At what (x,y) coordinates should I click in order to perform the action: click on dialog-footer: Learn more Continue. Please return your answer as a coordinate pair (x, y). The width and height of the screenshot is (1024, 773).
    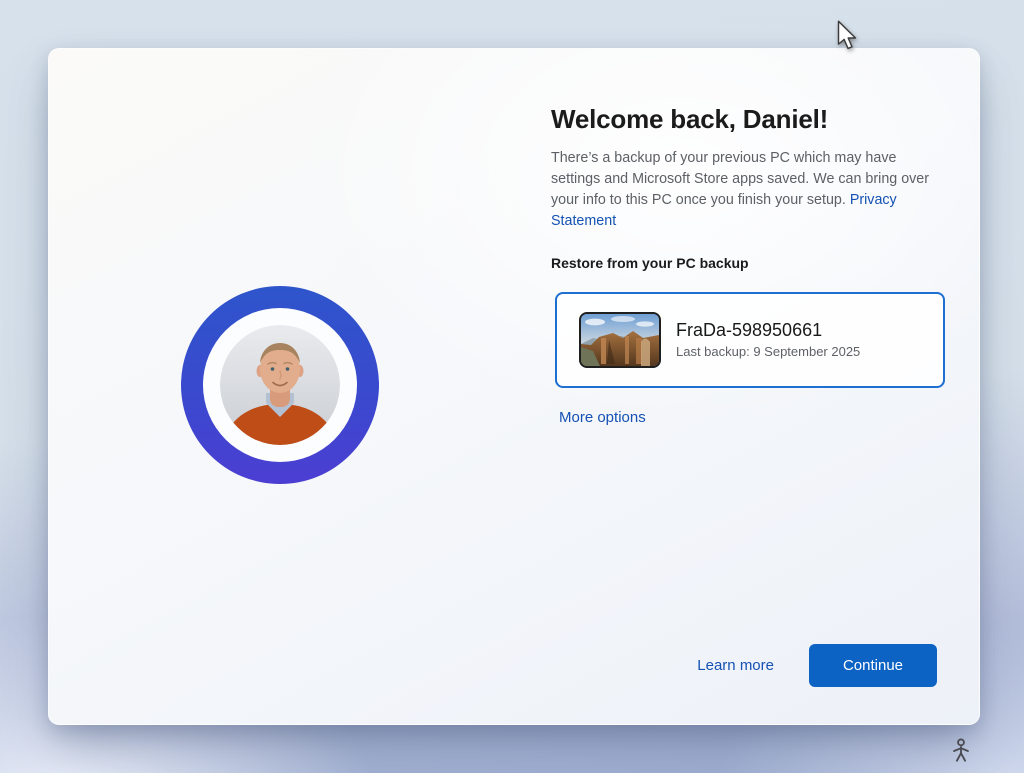
    Looking at the image, I should click on (817, 665).